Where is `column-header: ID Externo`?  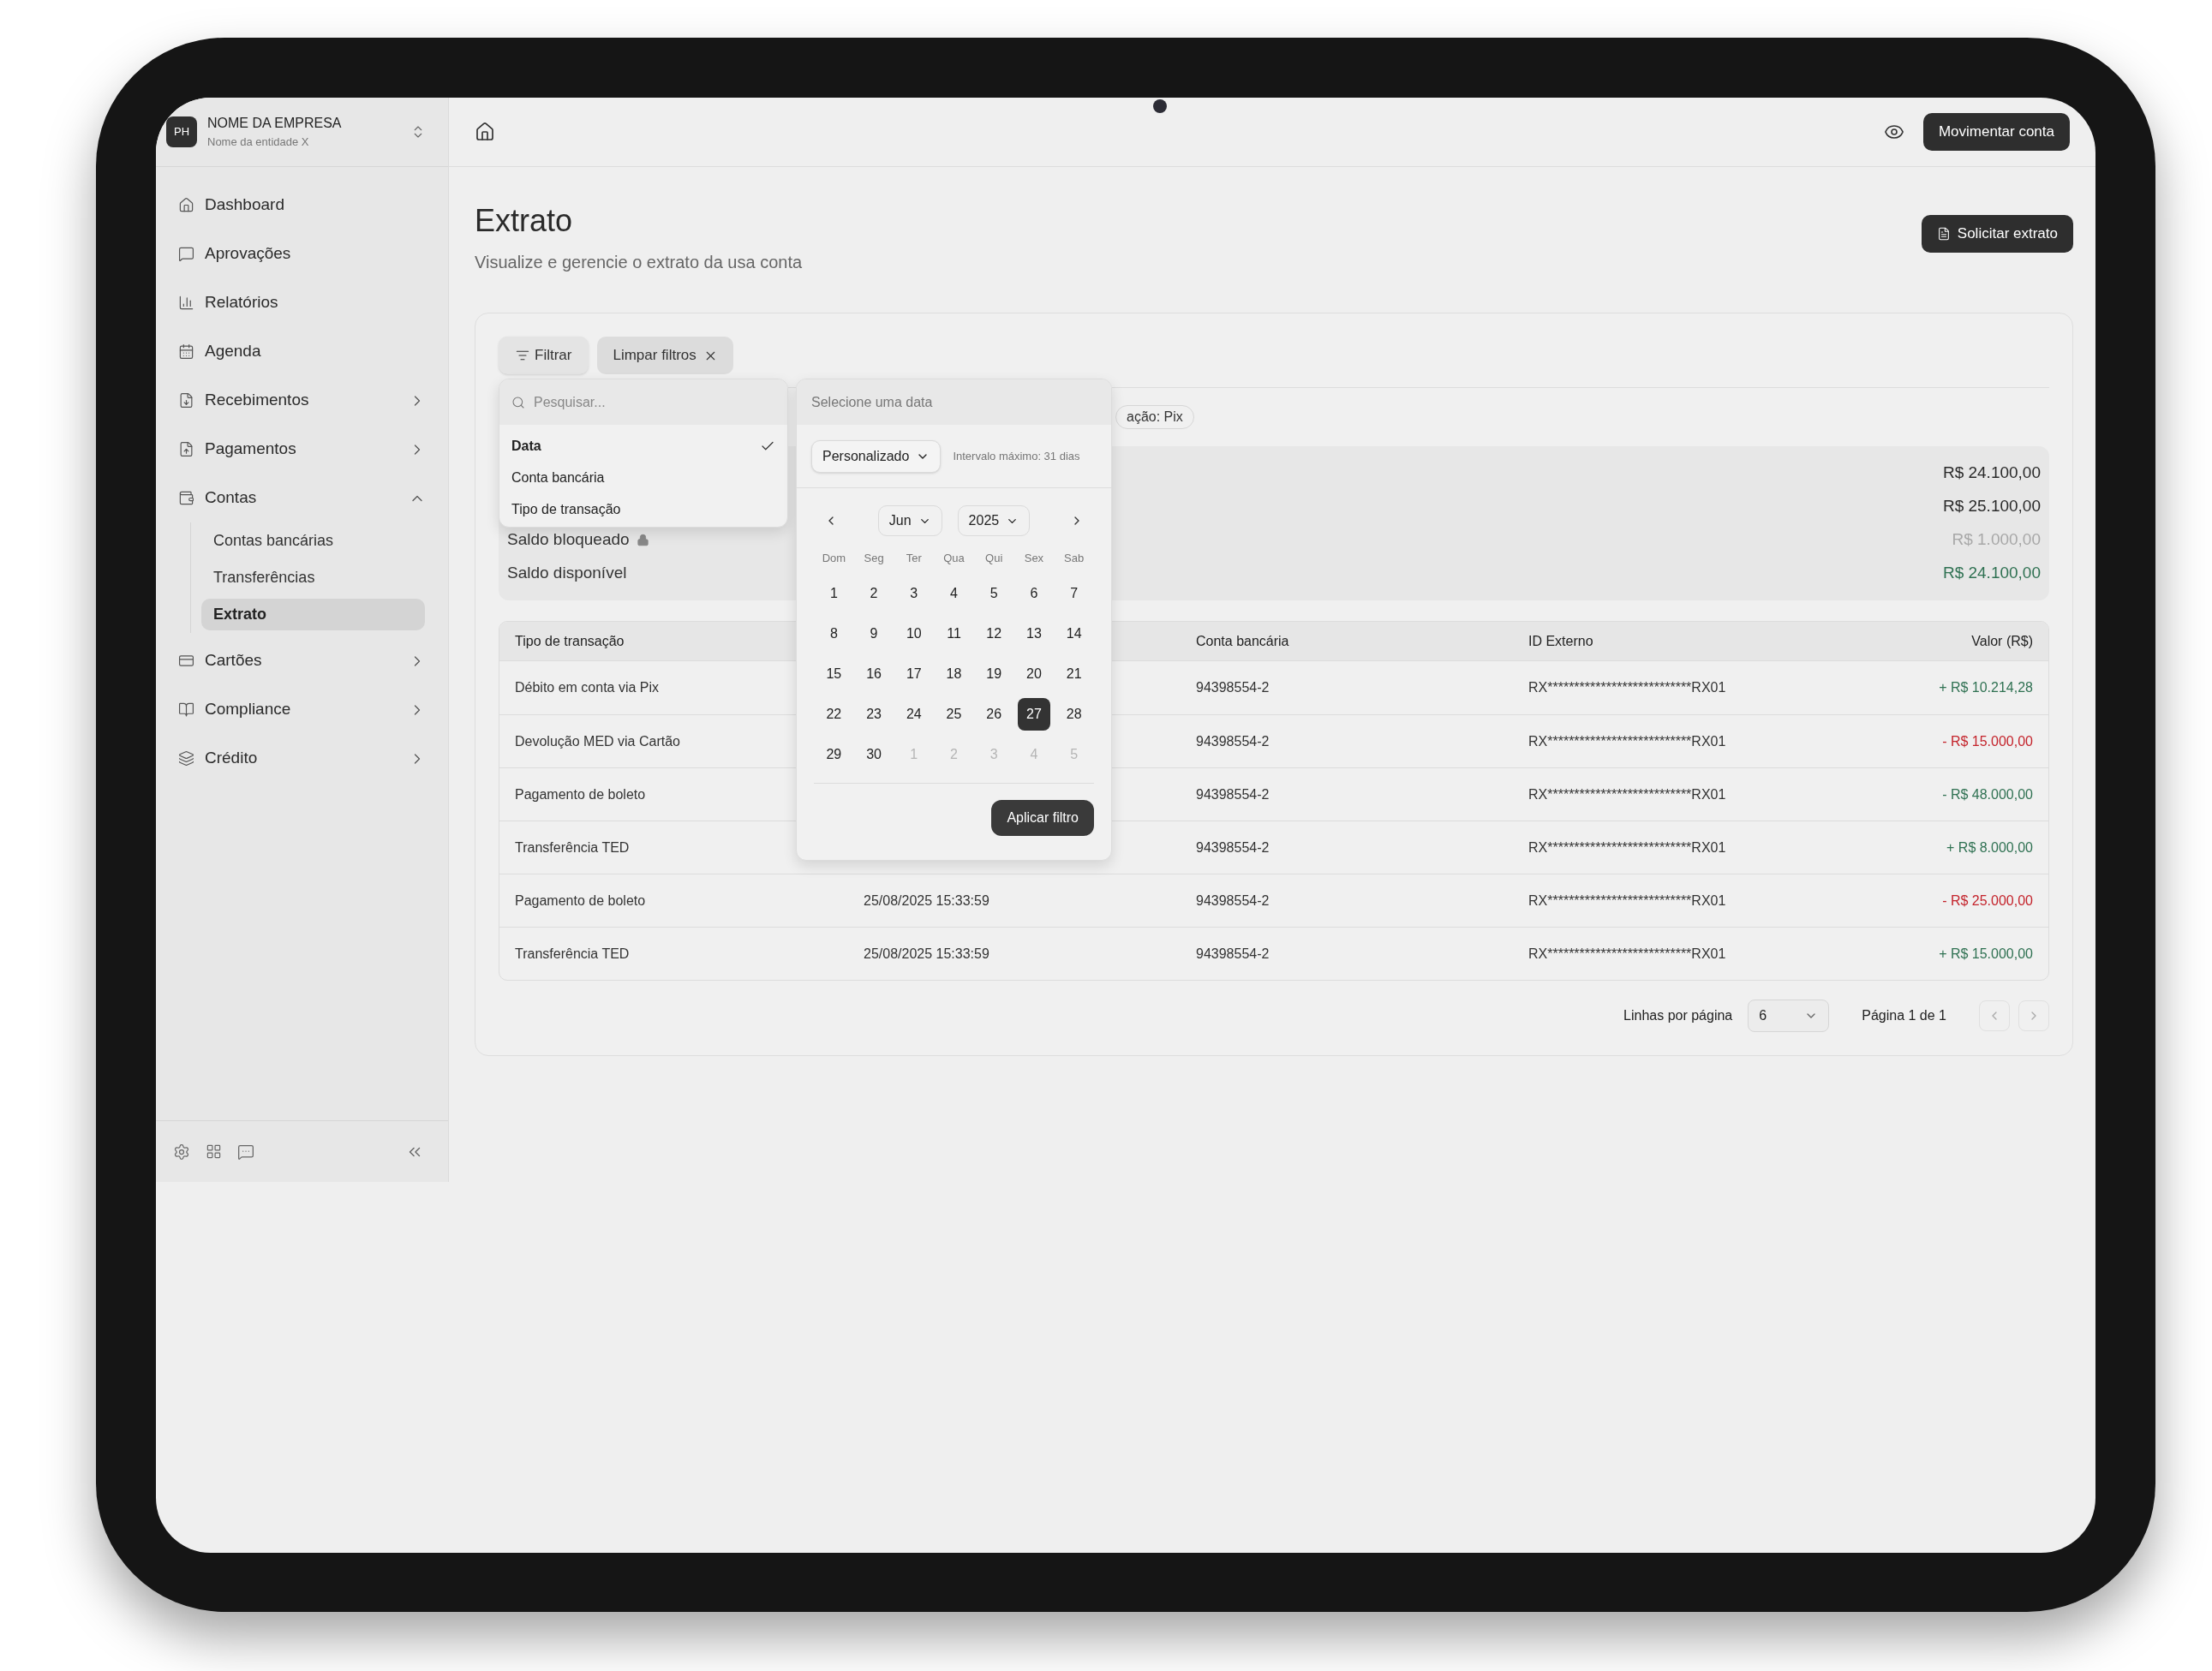 column-header: ID Externo is located at coordinates (1560, 641).